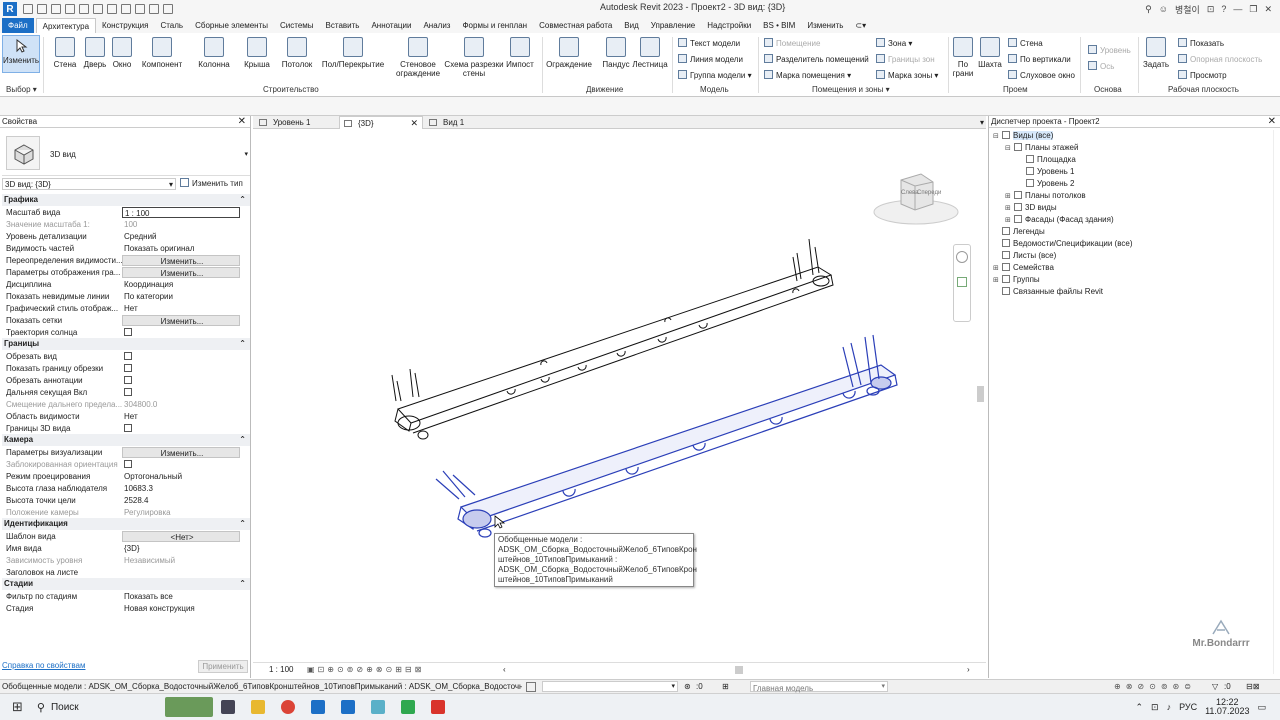  I want to click on build-button-10: Импост, so click(520, 53).